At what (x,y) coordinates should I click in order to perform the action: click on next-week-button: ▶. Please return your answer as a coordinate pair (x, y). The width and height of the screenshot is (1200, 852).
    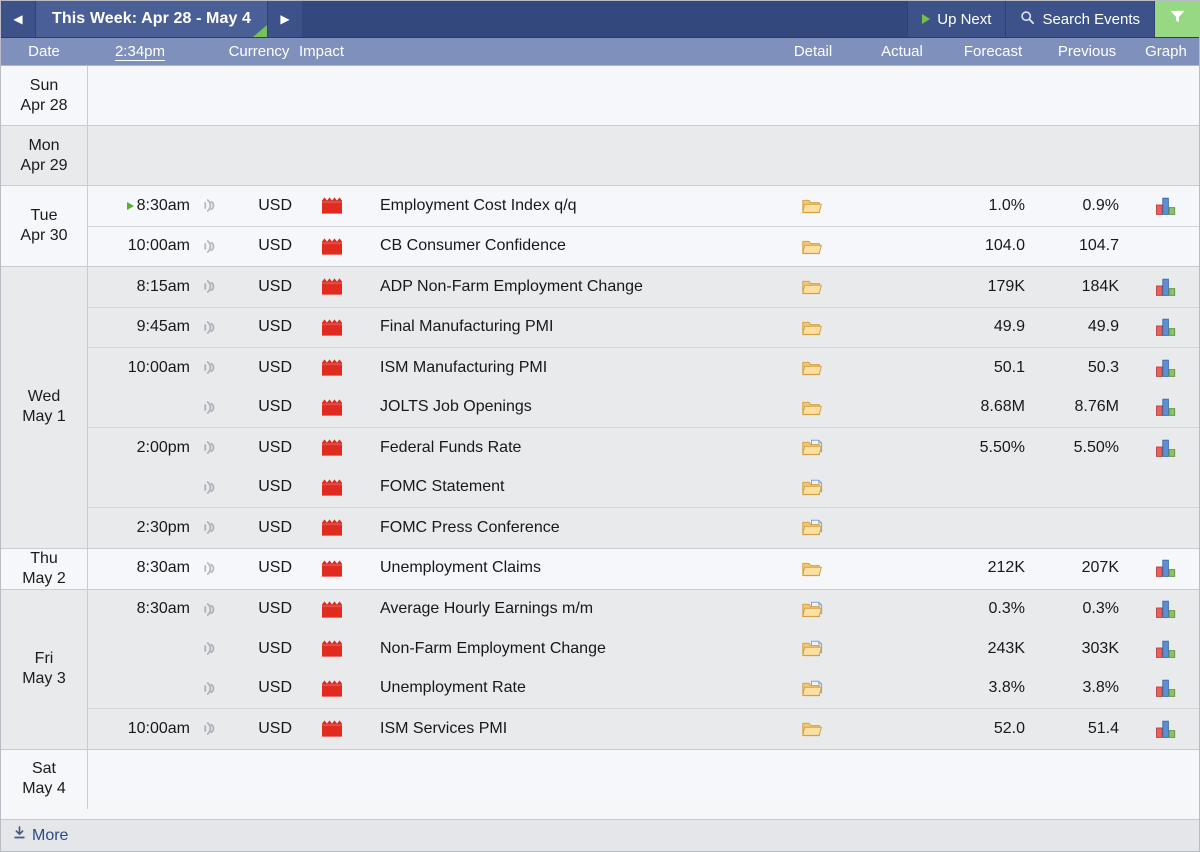
    Looking at the image, I should click on (285, 19).